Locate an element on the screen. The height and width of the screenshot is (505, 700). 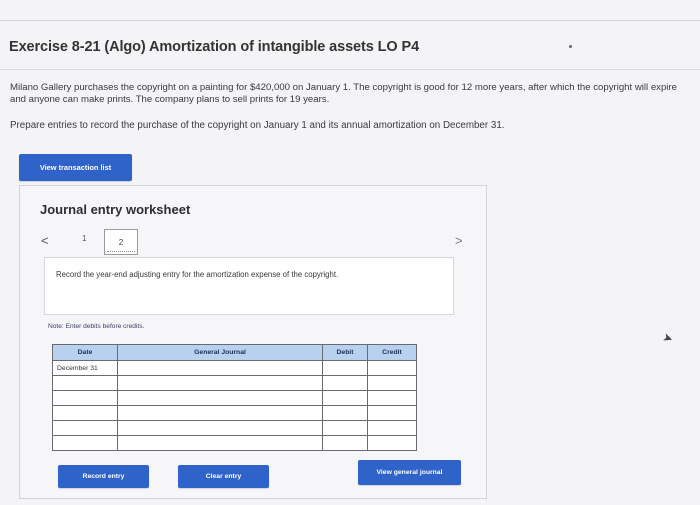
date-cell: December 31 is located at coordinates (85, 368).